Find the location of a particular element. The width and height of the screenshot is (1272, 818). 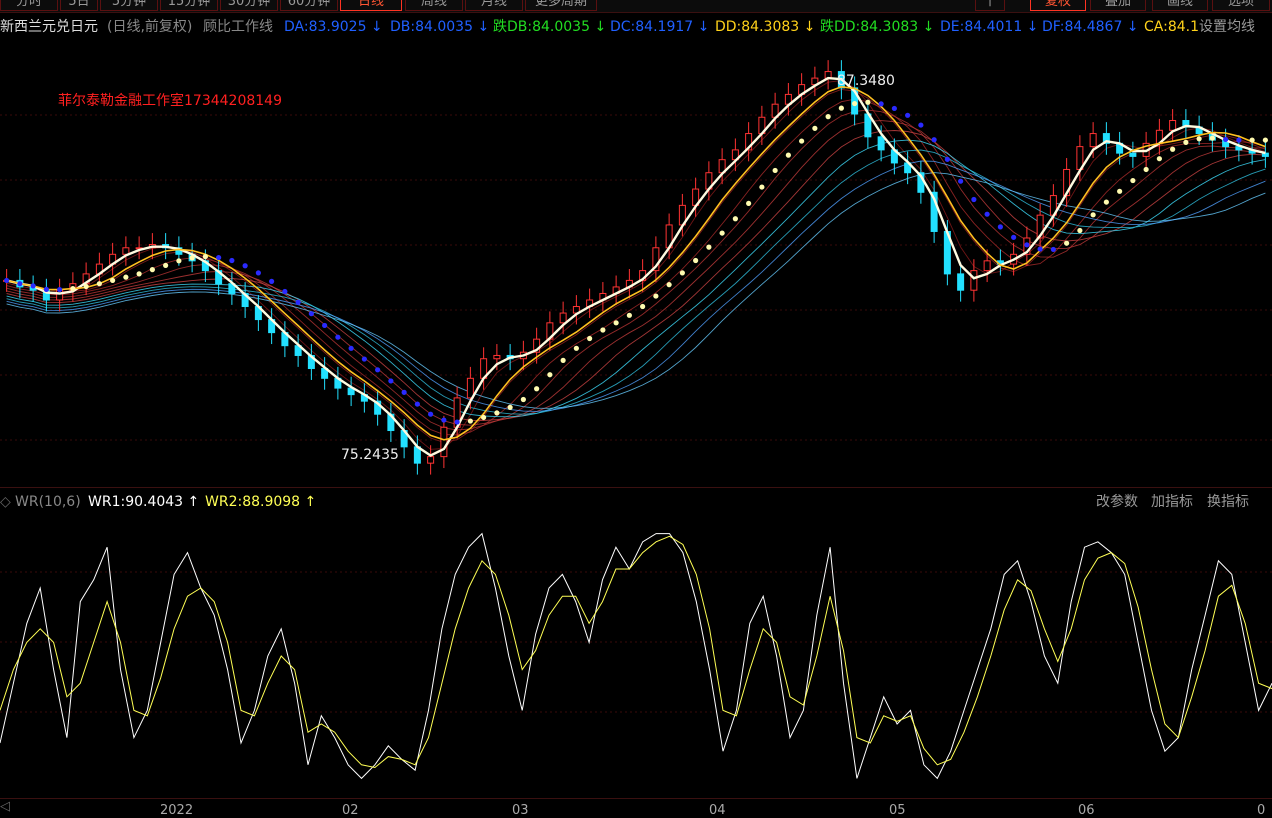

period-tab-3: 15分钟 is located at coordinates (189, 5).